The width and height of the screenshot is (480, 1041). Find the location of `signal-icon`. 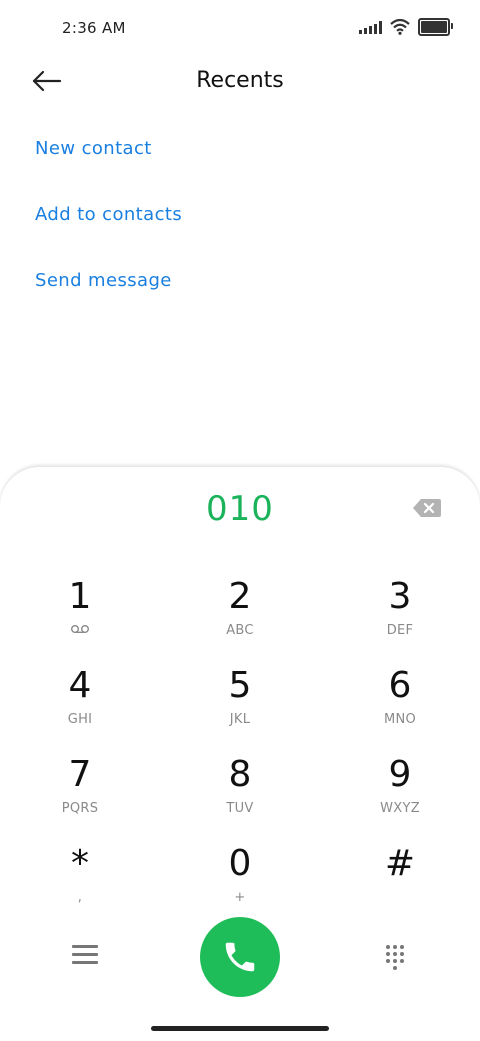

signal-icon is located at coordinates (370, 27).